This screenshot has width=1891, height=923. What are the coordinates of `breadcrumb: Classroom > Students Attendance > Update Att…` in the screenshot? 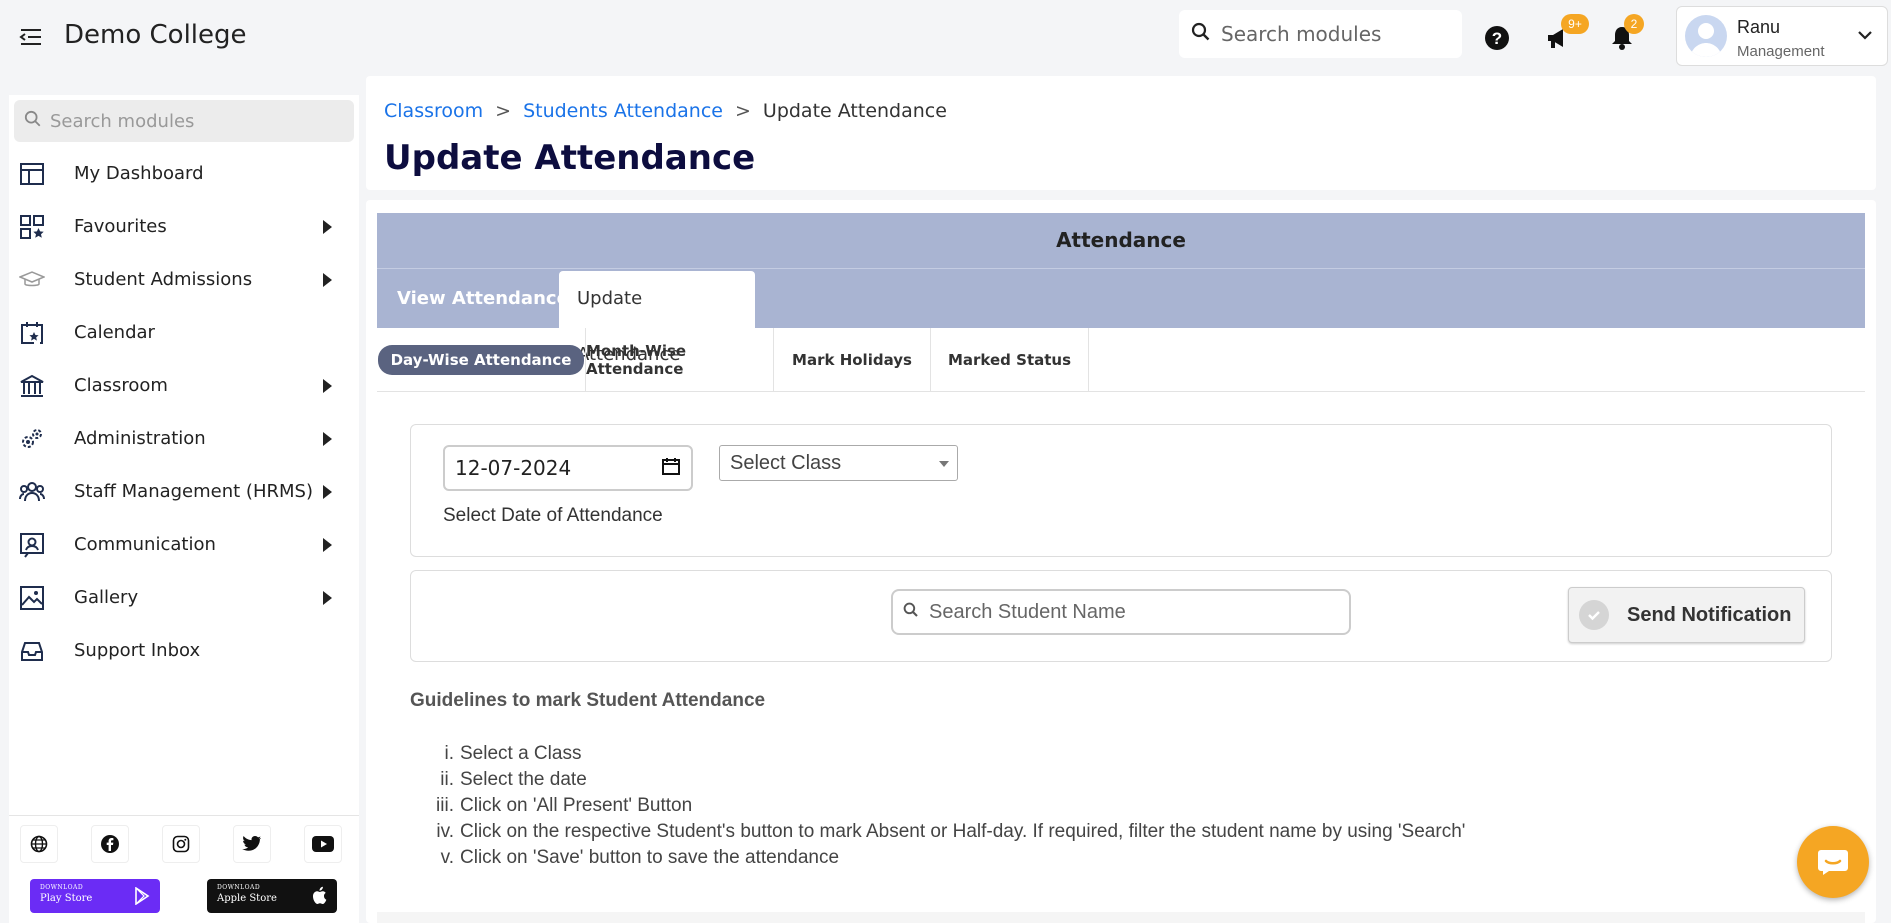 It's located at (665, 111).